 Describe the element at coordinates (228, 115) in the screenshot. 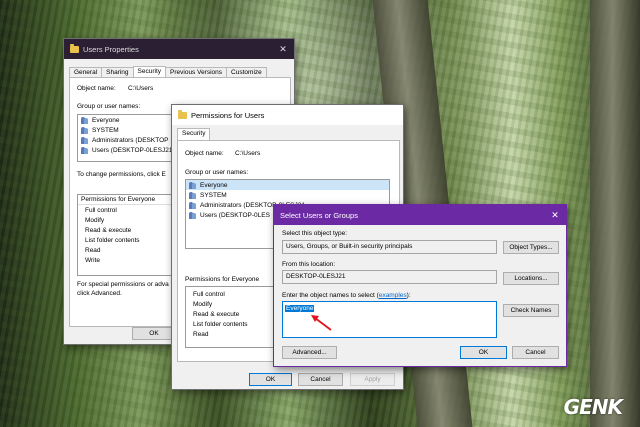

I see `window-title: Permissions for Users` at that location.